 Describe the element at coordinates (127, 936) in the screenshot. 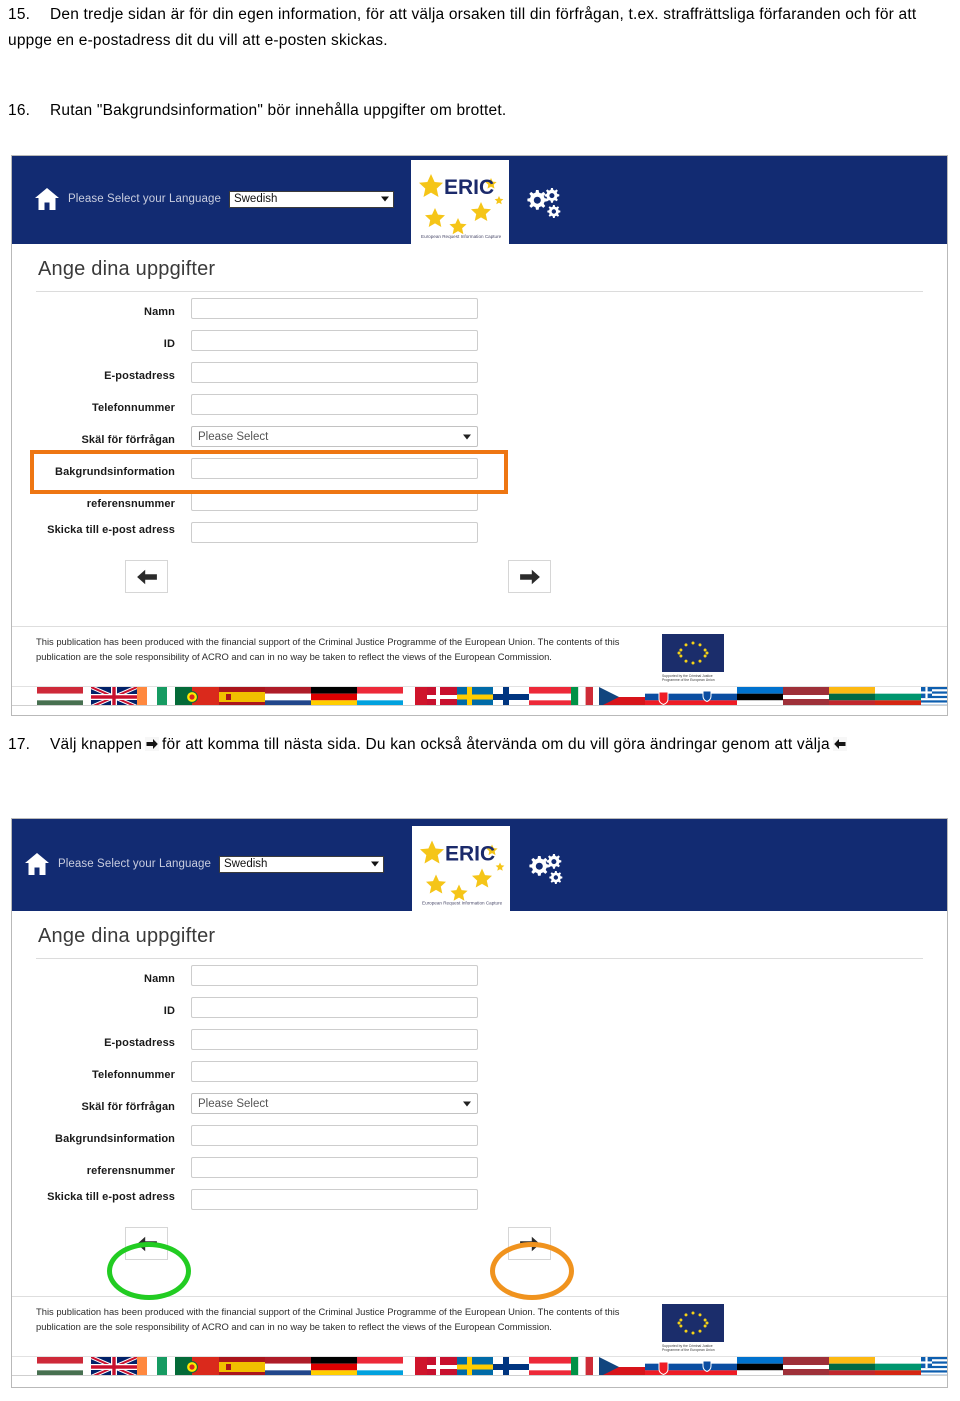

I see `page-title: Ange dina uppgifter` at that location.